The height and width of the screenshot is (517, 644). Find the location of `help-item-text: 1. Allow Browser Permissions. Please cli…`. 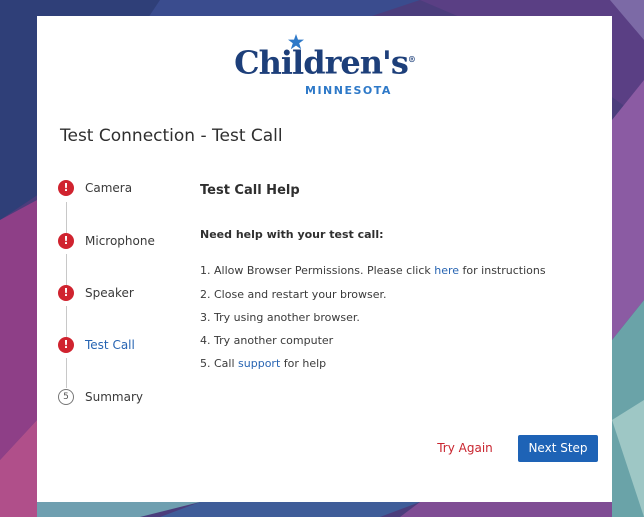

help-item-text: 1. Allow Browser Permissions. Please cli… is located at coordinates (317, 270).